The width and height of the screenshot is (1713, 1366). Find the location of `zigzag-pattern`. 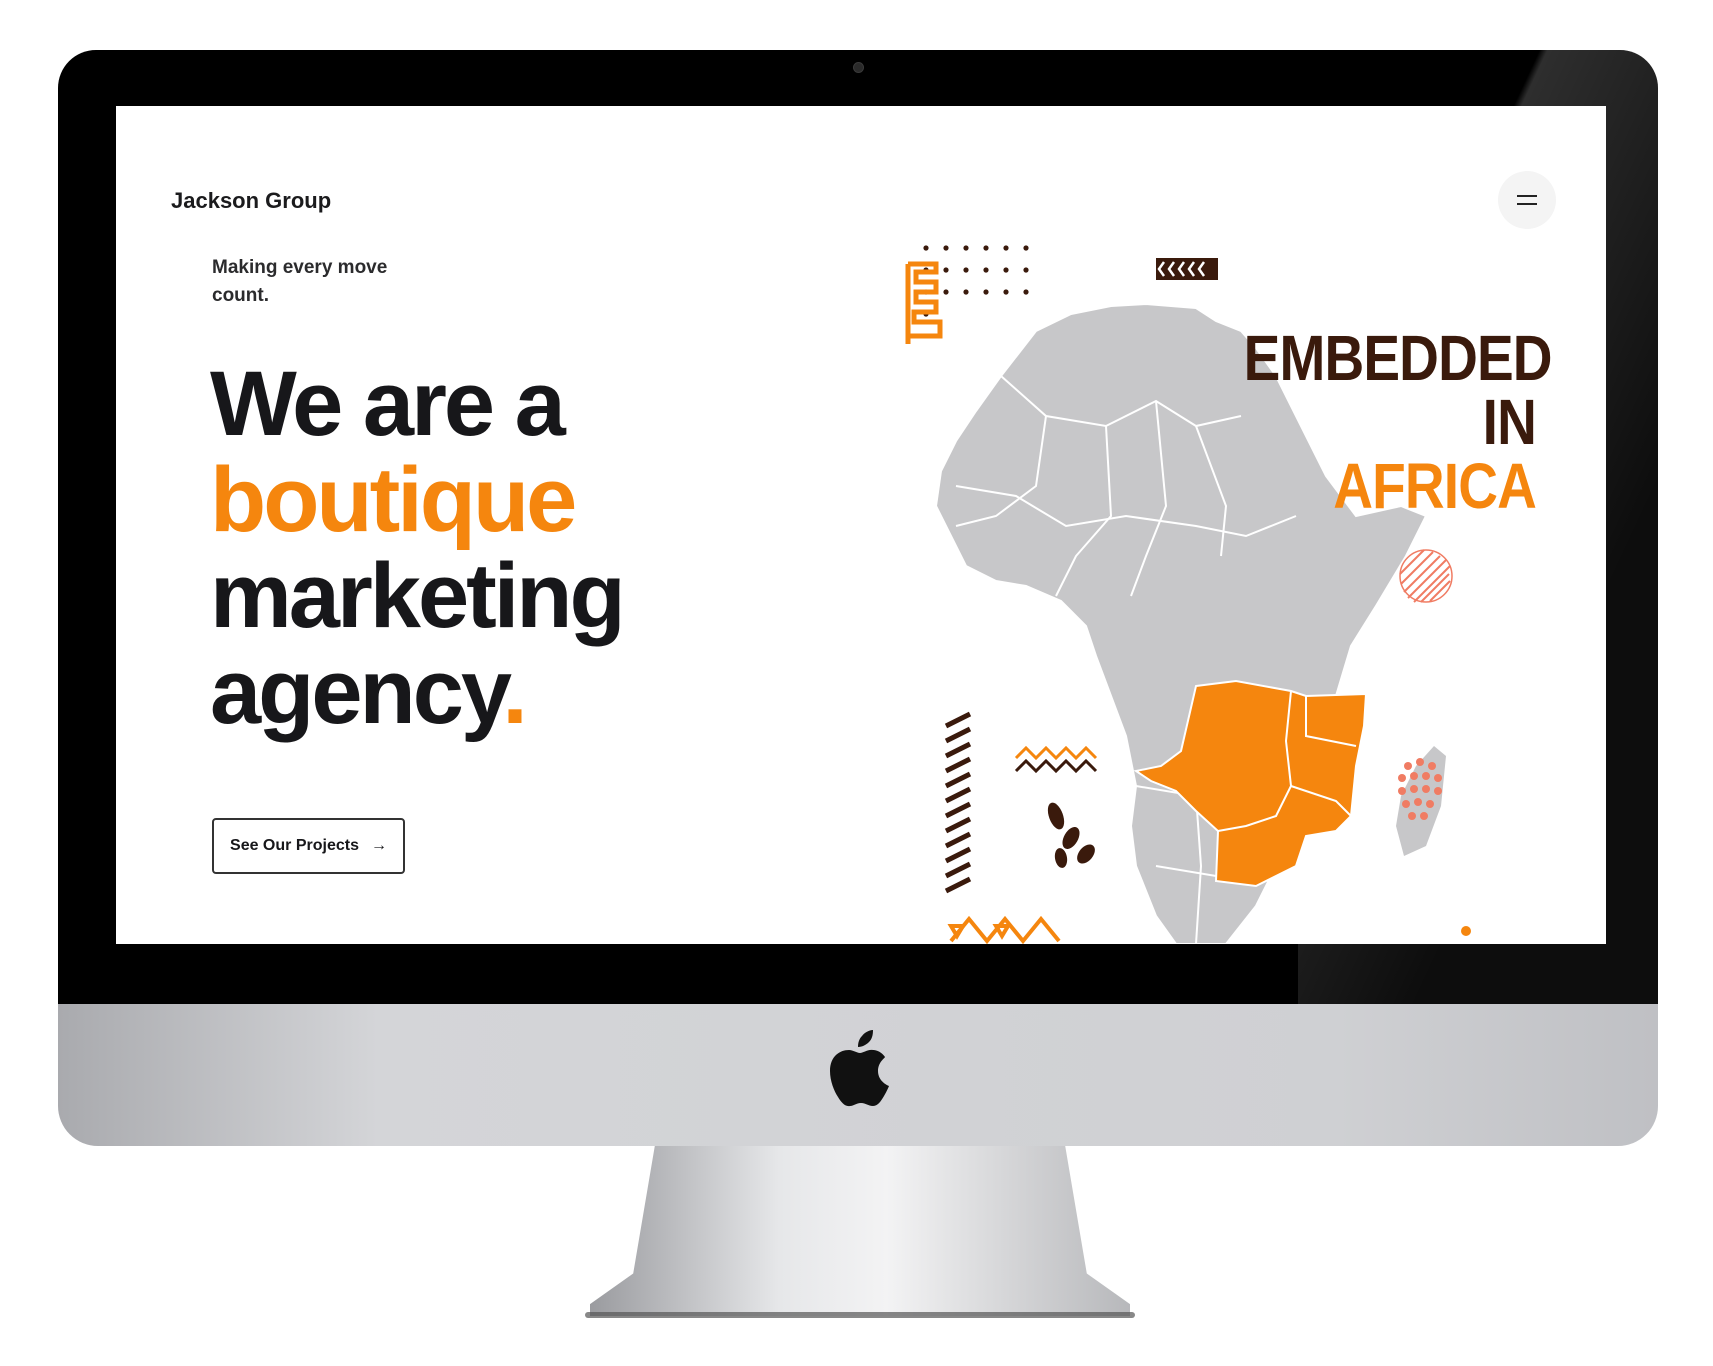

zigzag-pattern is located at coordinates (1056, 759).